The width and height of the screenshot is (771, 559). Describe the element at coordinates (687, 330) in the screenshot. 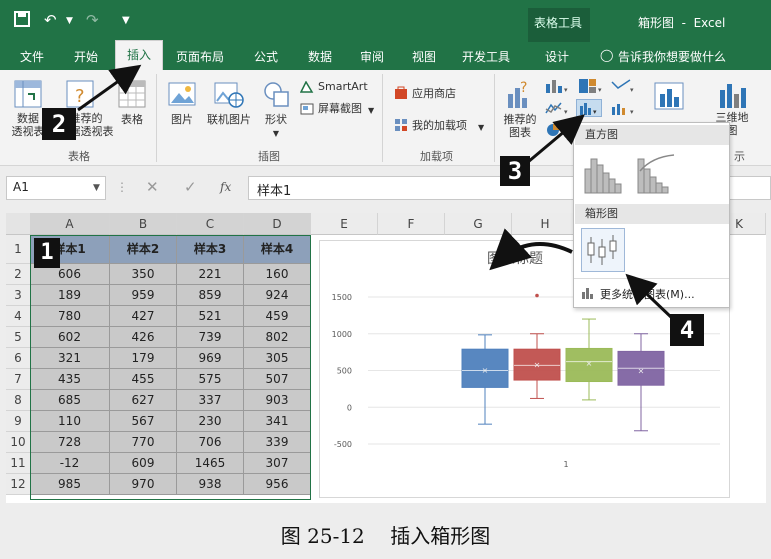

I see `step-badge-4: 4` at that location.